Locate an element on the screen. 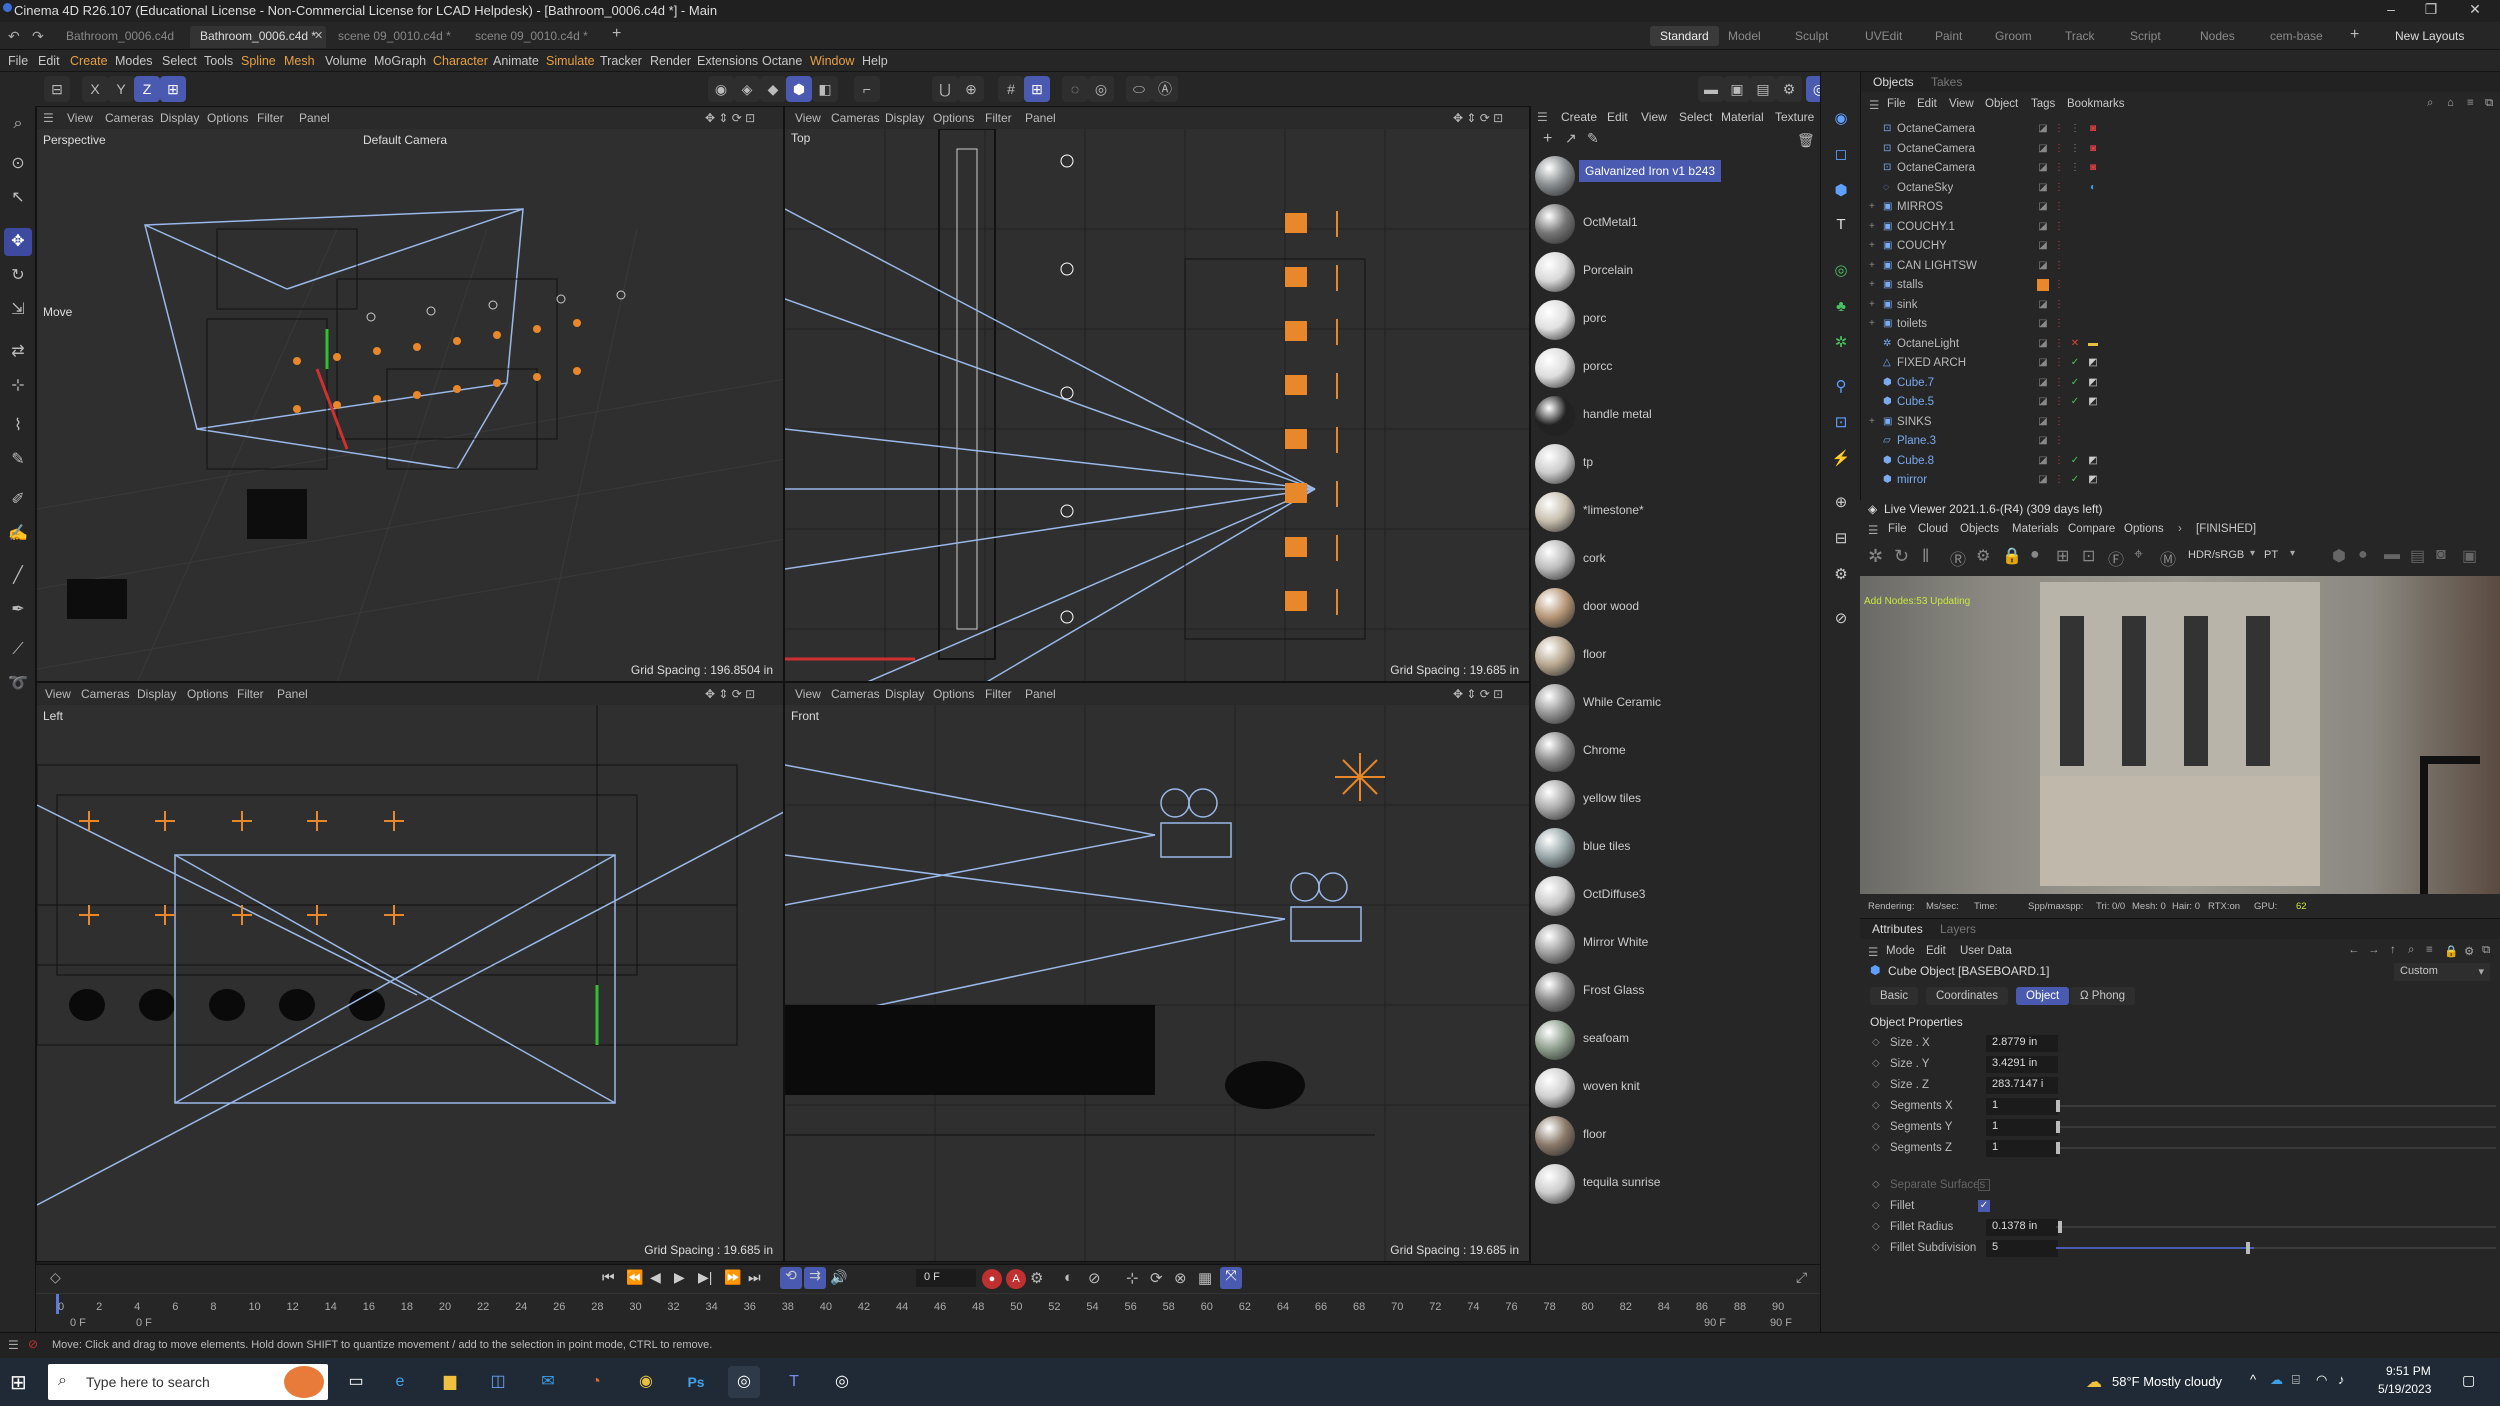 Image resolution: width=2500 pixels, height=1406 pixels. grid-snap-icon: # is located at coordinates (1011, 89).